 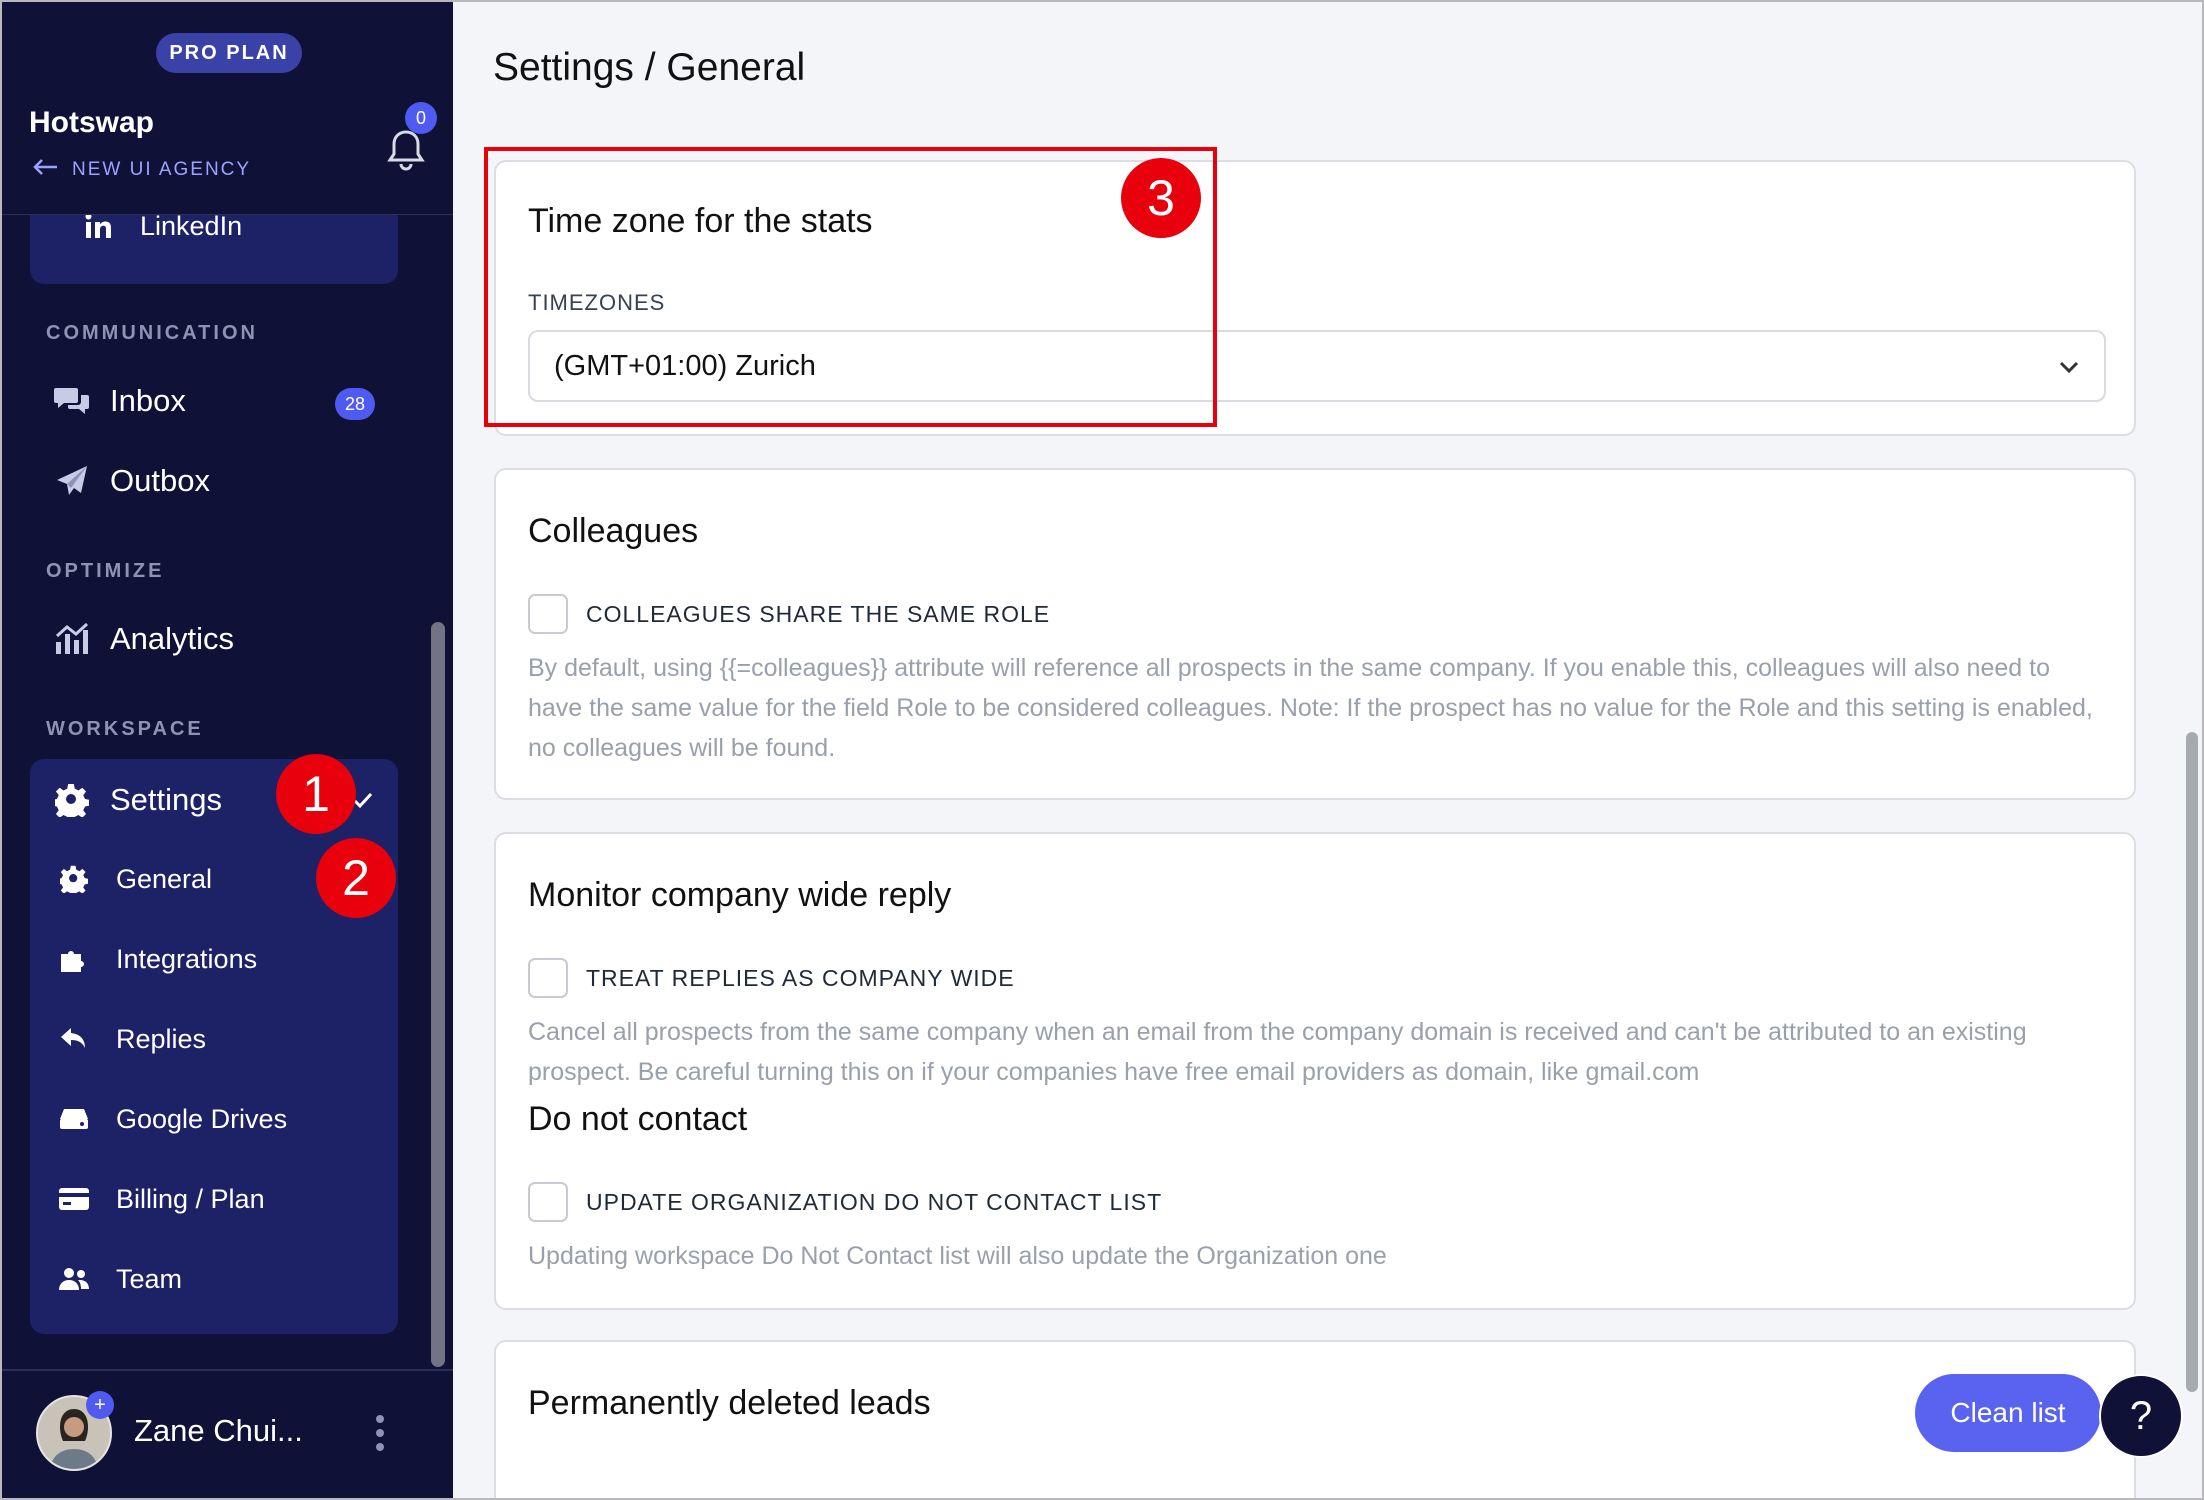 I want to click on sidebar-item-label: LinkedIn, so click(x=191, y=227).